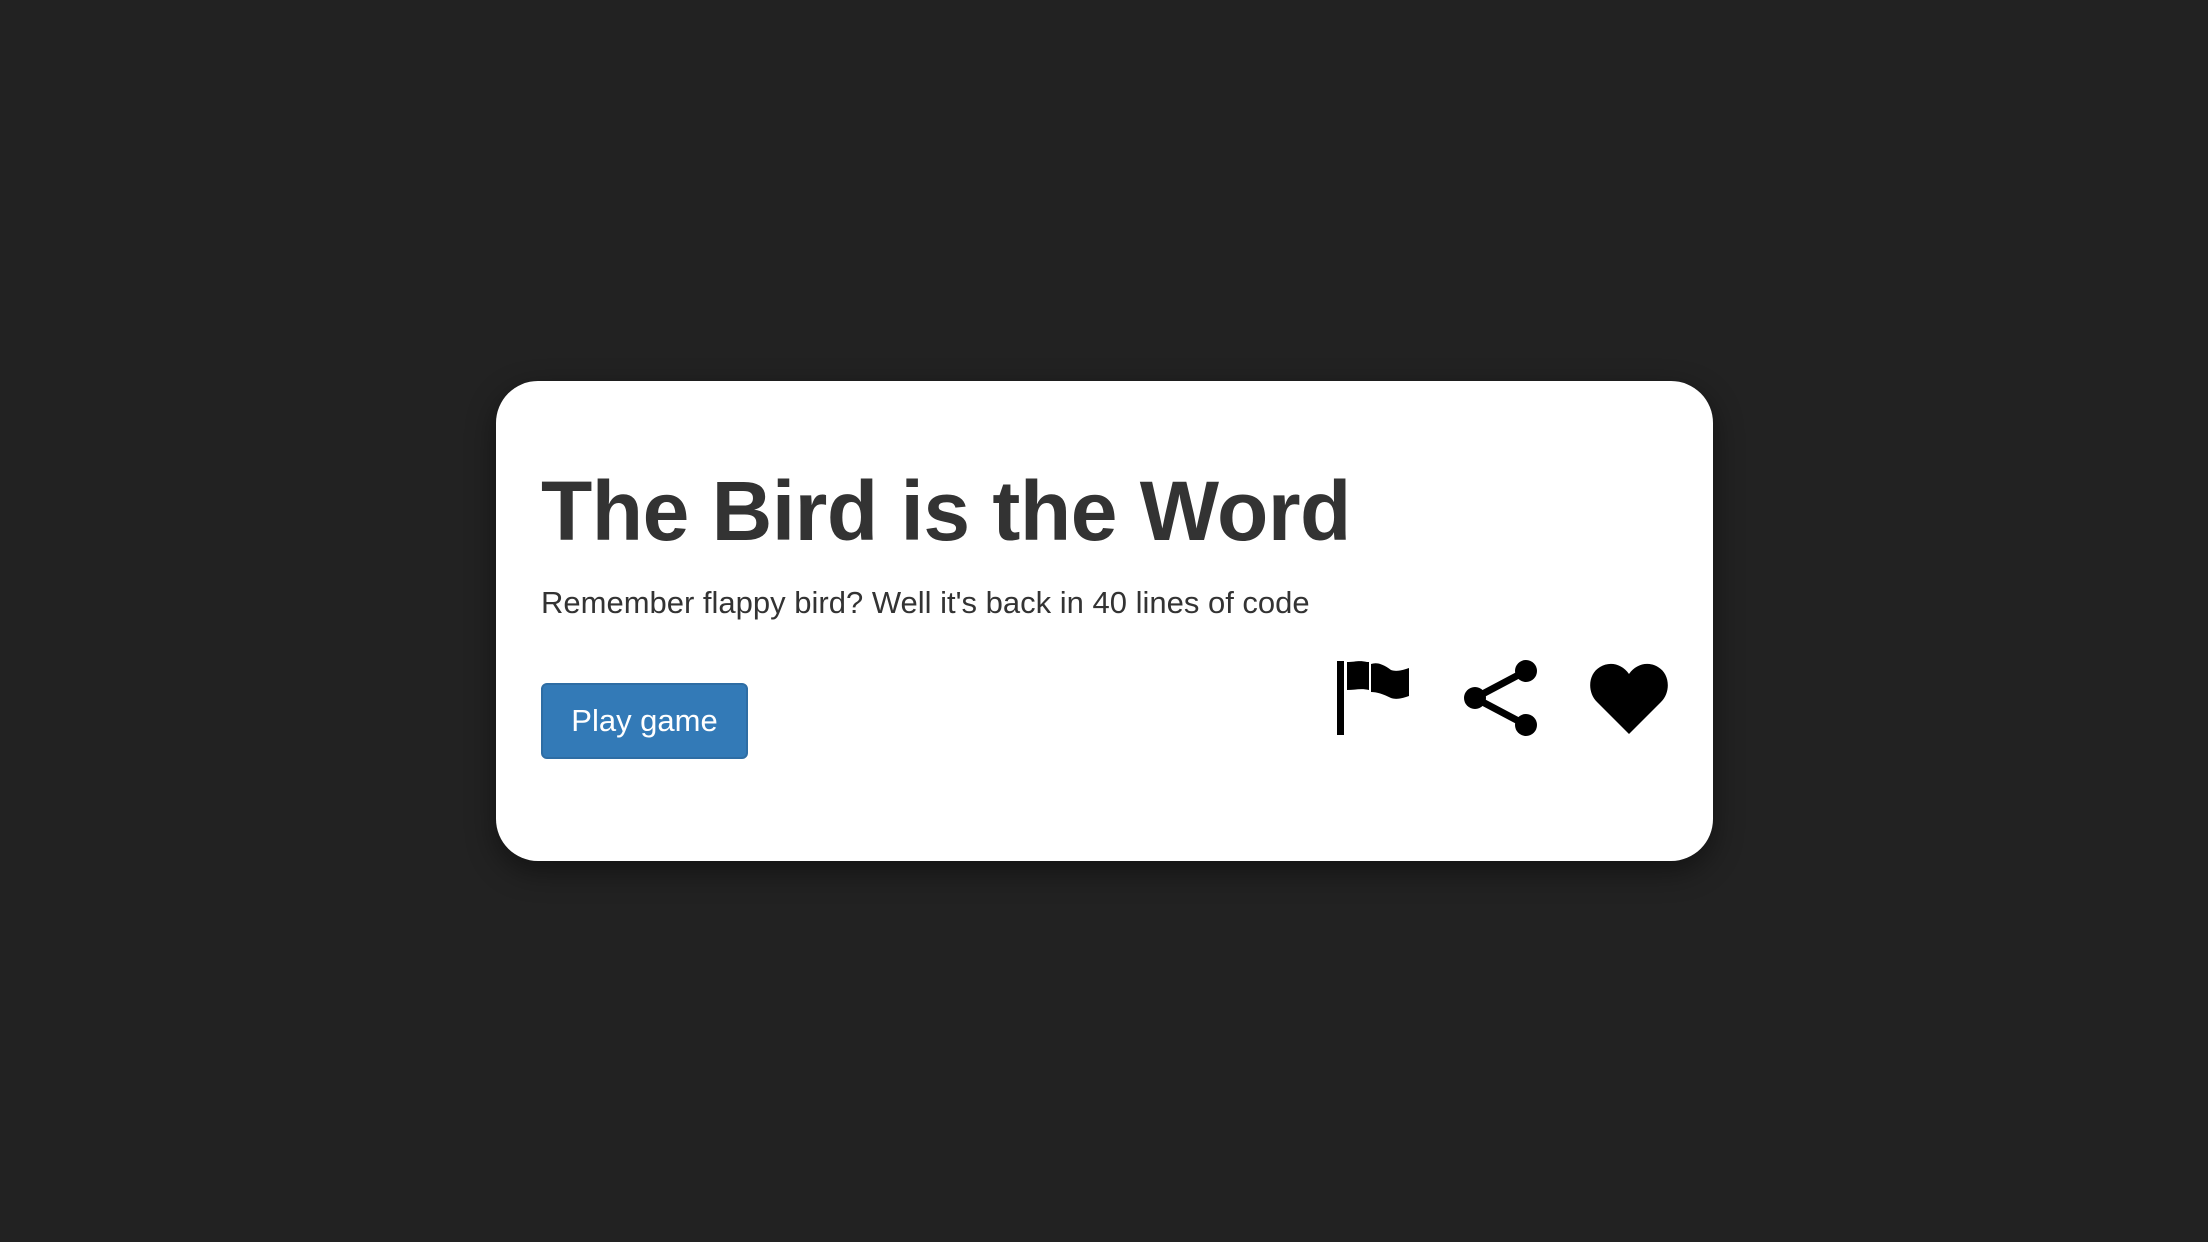 The image size is (2208, 1242). I want to click on like-button, so click(1629, 698).